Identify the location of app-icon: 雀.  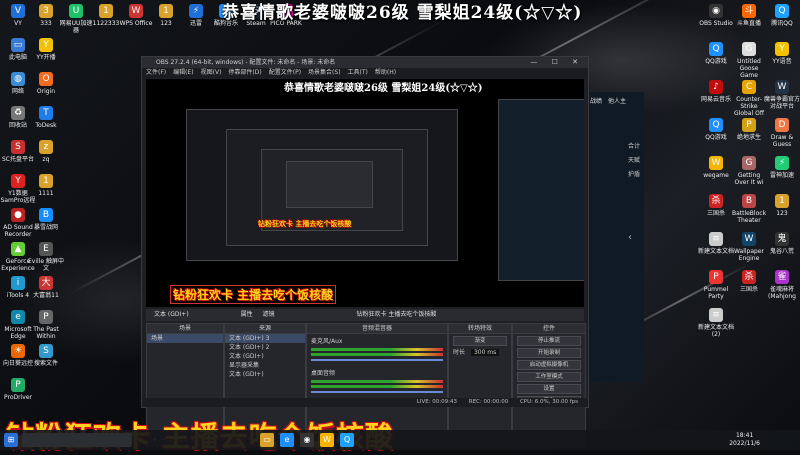
(782, 277).